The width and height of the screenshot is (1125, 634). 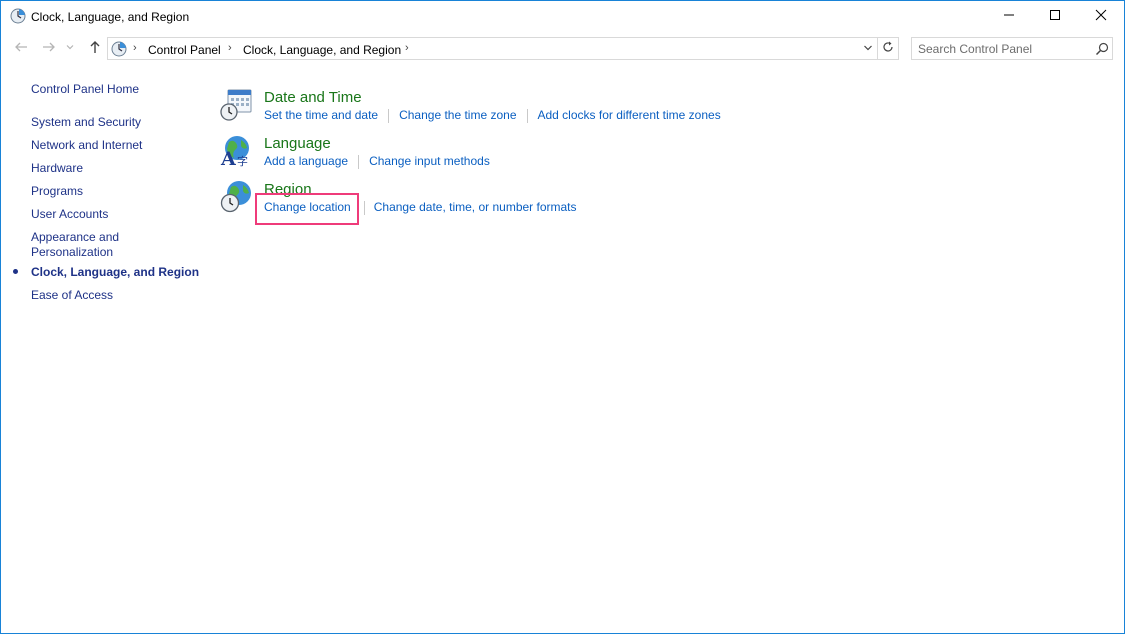 I want to click on recent-locations-button, so click(x=70, y=48).